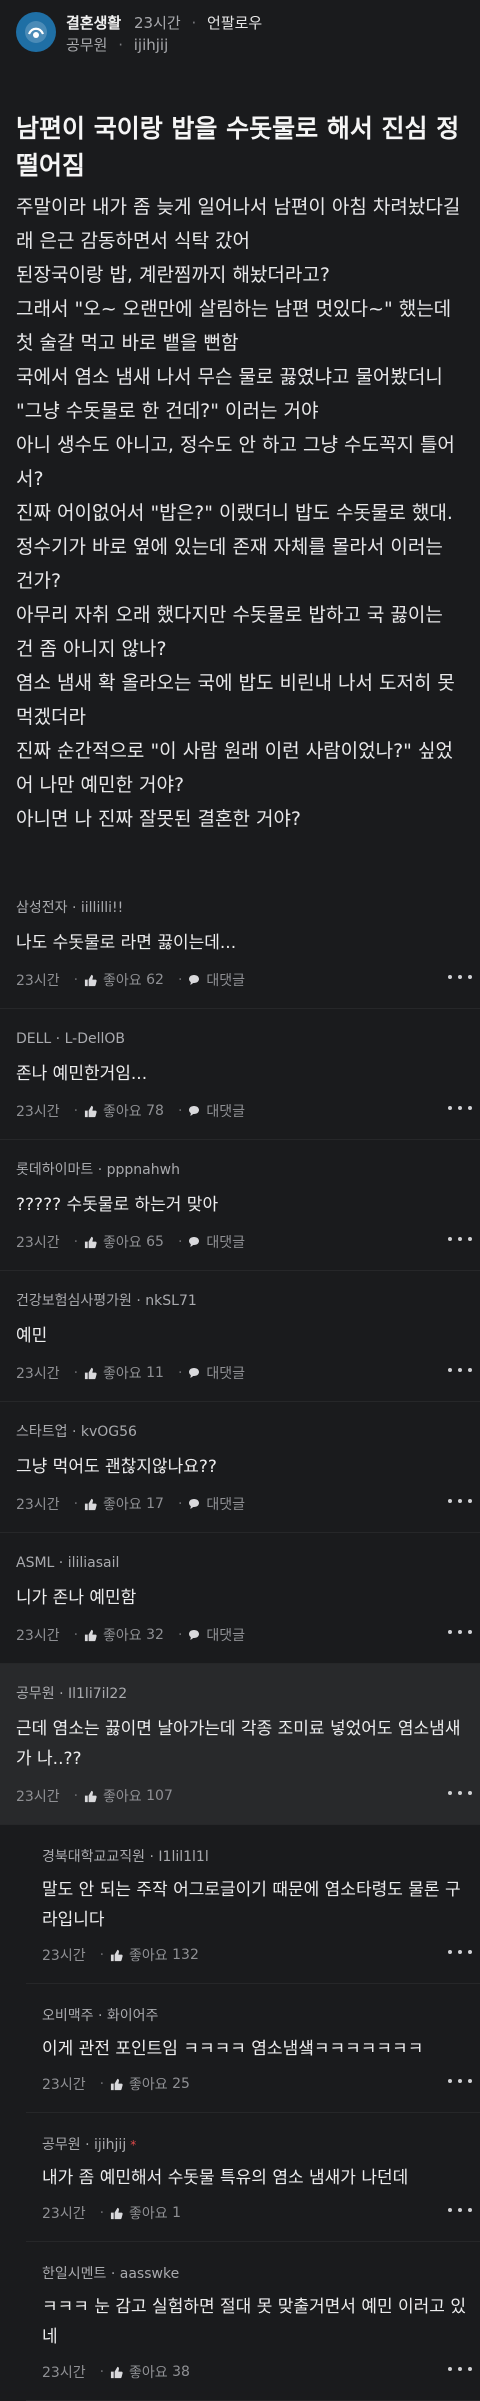 The height and width of the screenshot is (2401, 480). What do you see at coordinates (150, 2372) in the screenshot?
I see `like-button: 좋아요 38` at bounding box center [150, 2372].